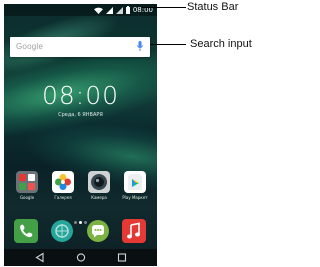 This screenshot has width=320, height=267. I want to click on browser-icon, so click(62, 231).